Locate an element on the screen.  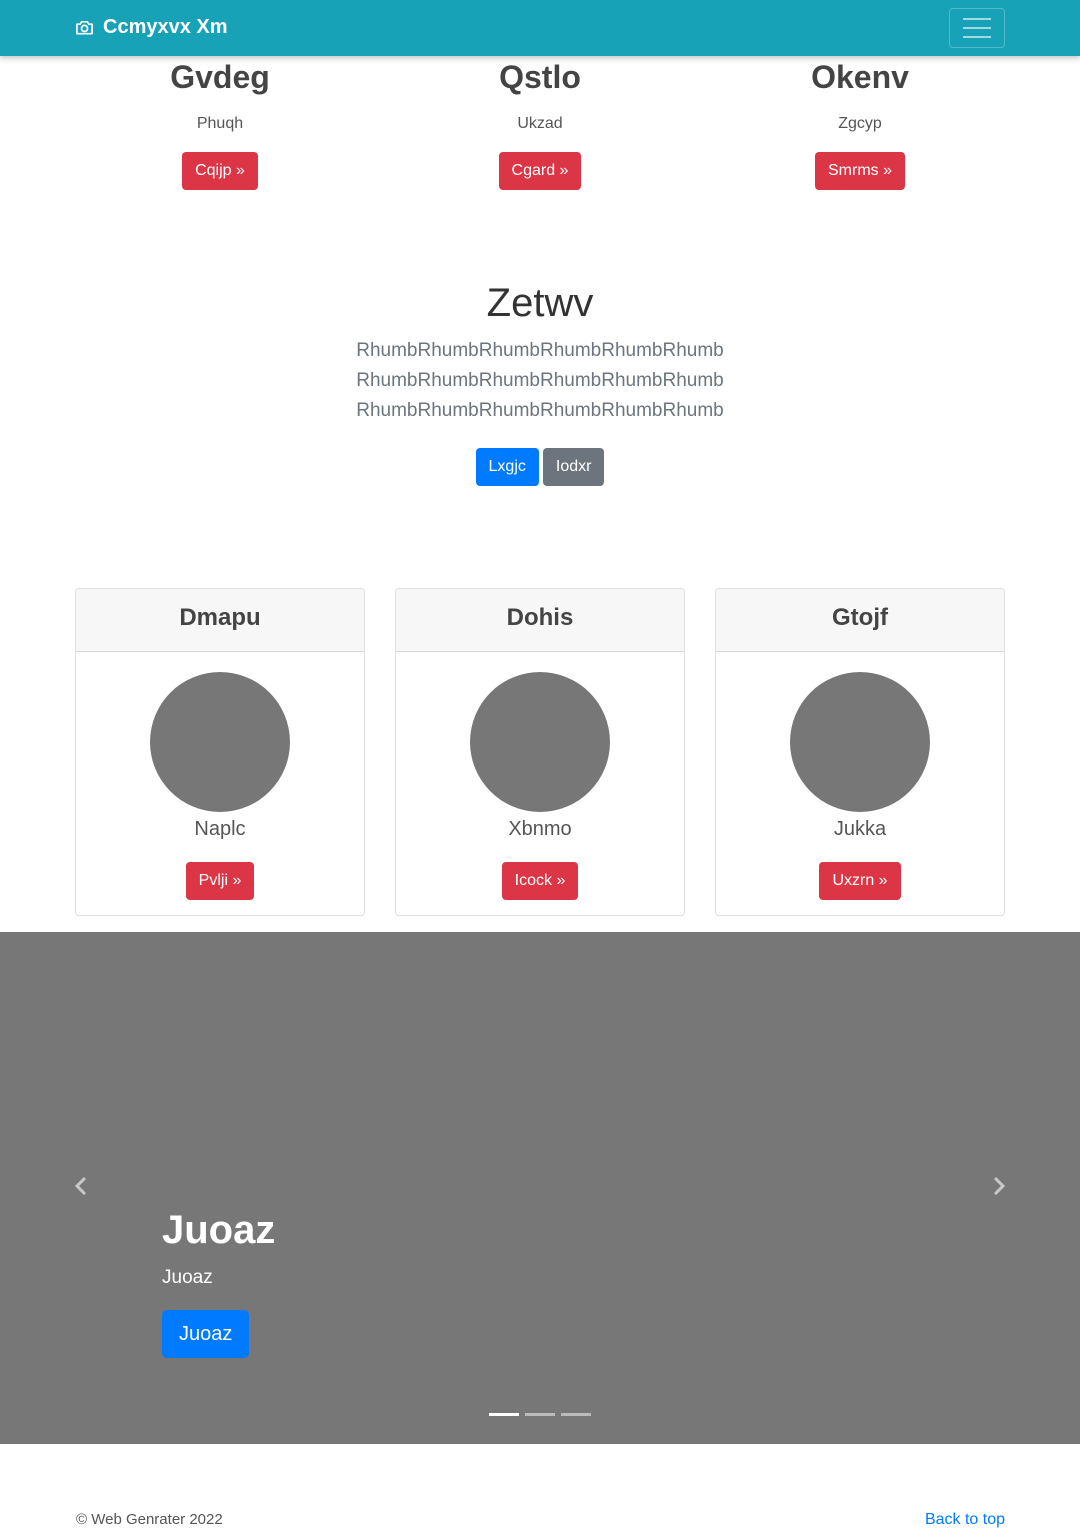
camera-icon is located at coordinates (84, 27).